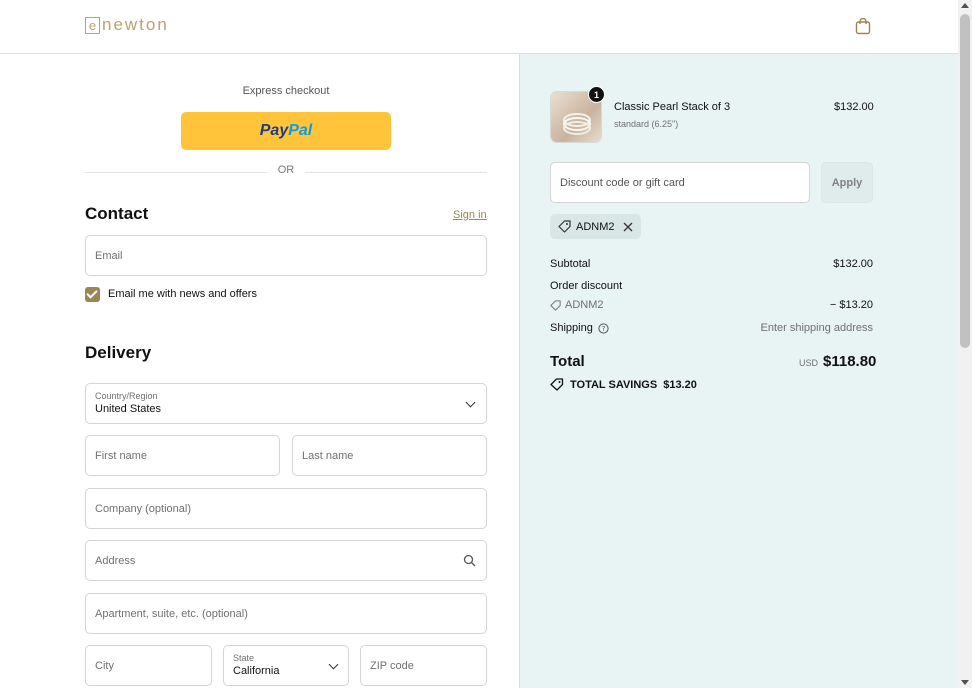 This screenshot has height=688, width=972. Describe the element at coordinates (143, 509) in the screenshot. I see `company-placeholder: Company (optional)` at that location.